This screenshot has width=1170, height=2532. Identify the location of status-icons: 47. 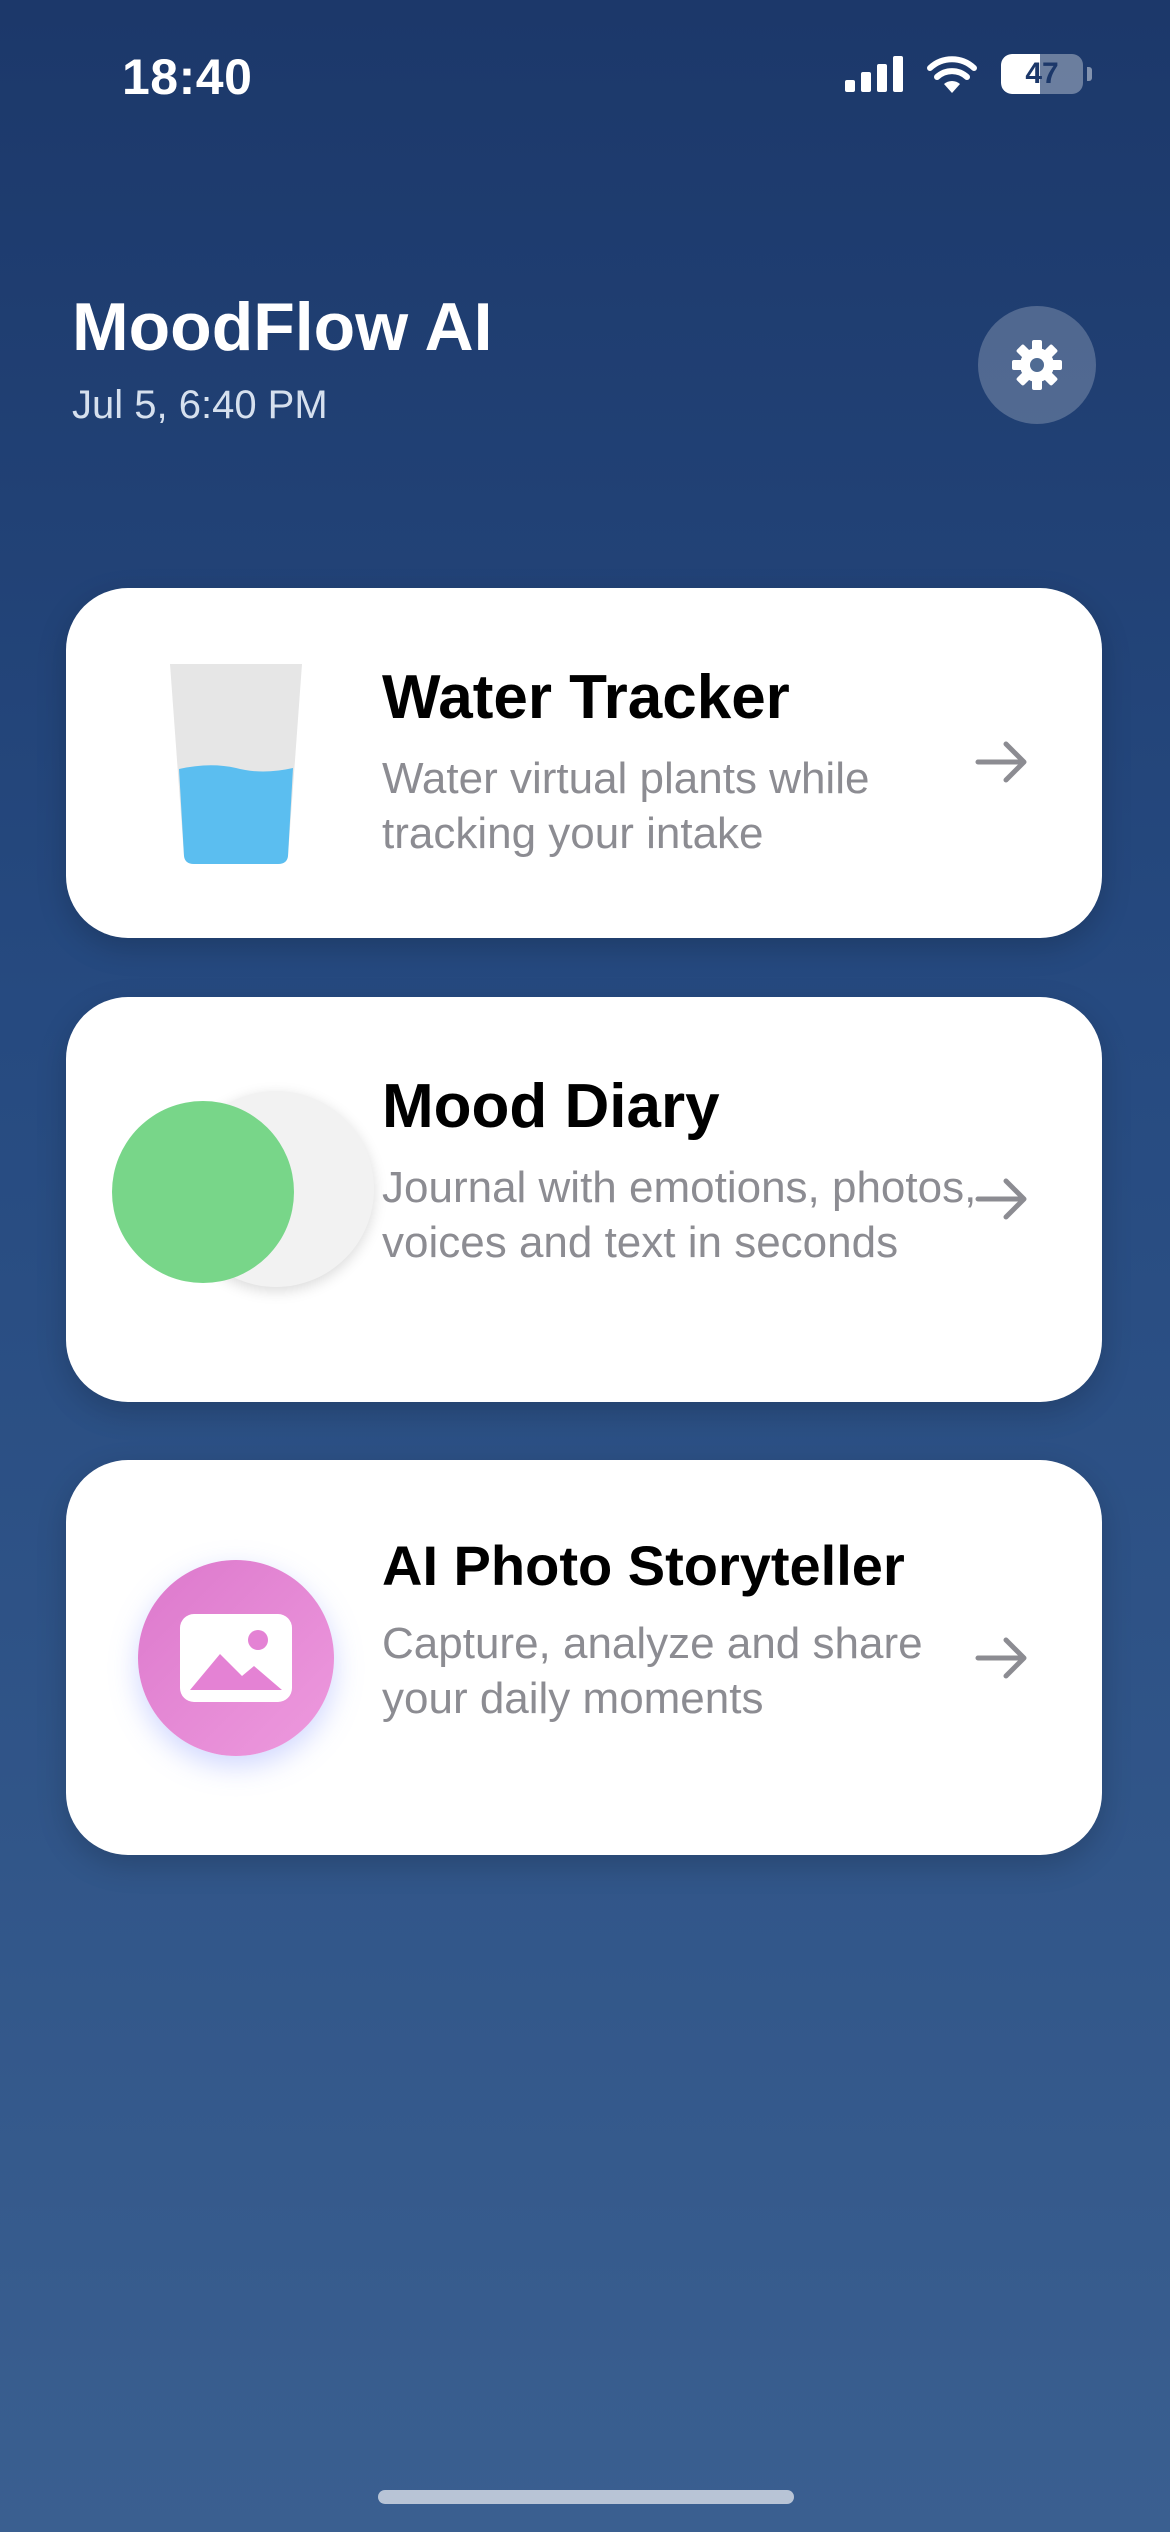
(968, 74).